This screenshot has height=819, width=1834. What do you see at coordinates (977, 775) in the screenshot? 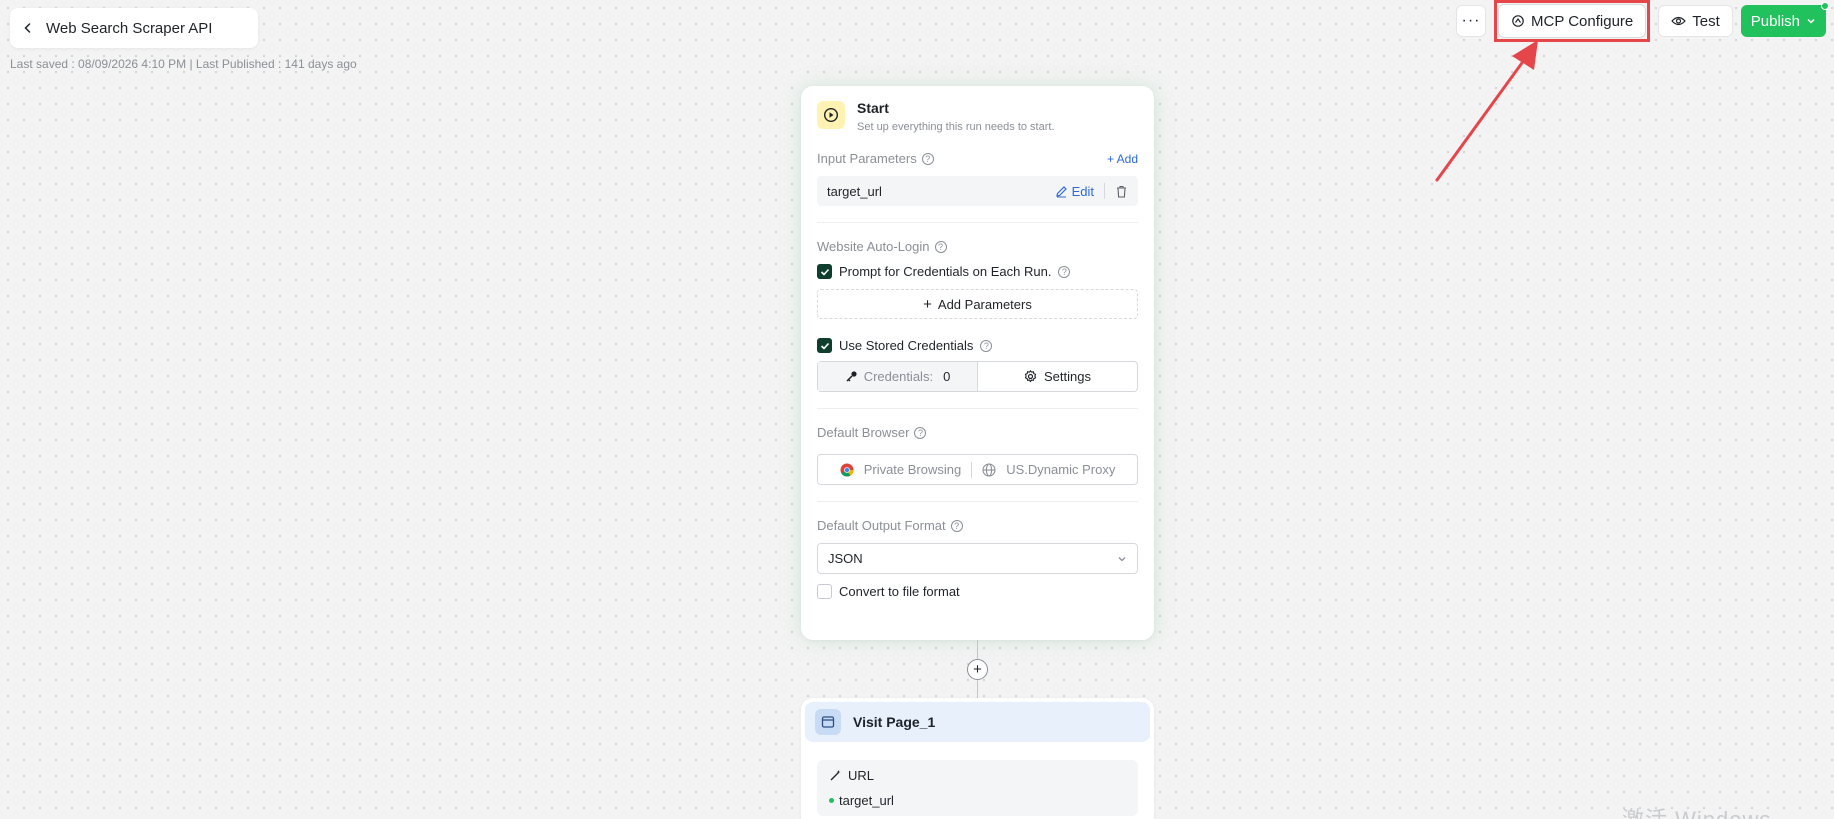
I see `url-label-row: URL` at bounding box center [977, 775].